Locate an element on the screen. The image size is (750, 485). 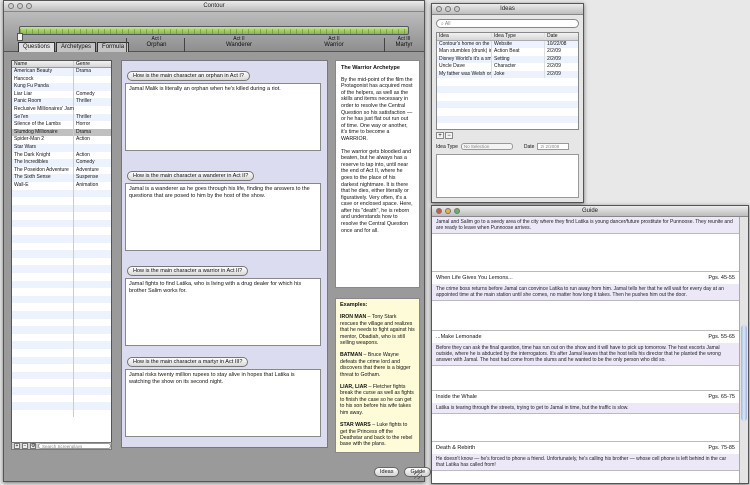
film-row: Slumdog Millionaire Drama is located at coordinates (61, 132).